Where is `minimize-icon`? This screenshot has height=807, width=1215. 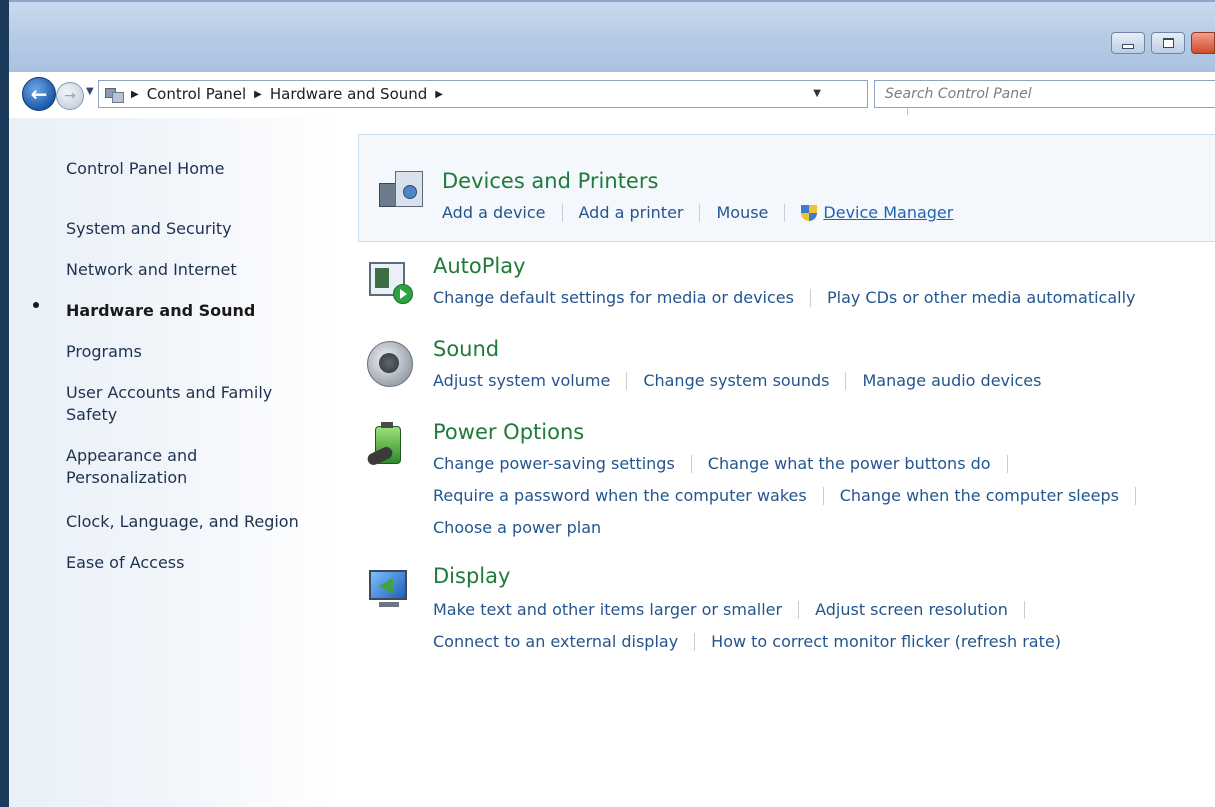 minimize-icon is located at coordinates (1128, 46).